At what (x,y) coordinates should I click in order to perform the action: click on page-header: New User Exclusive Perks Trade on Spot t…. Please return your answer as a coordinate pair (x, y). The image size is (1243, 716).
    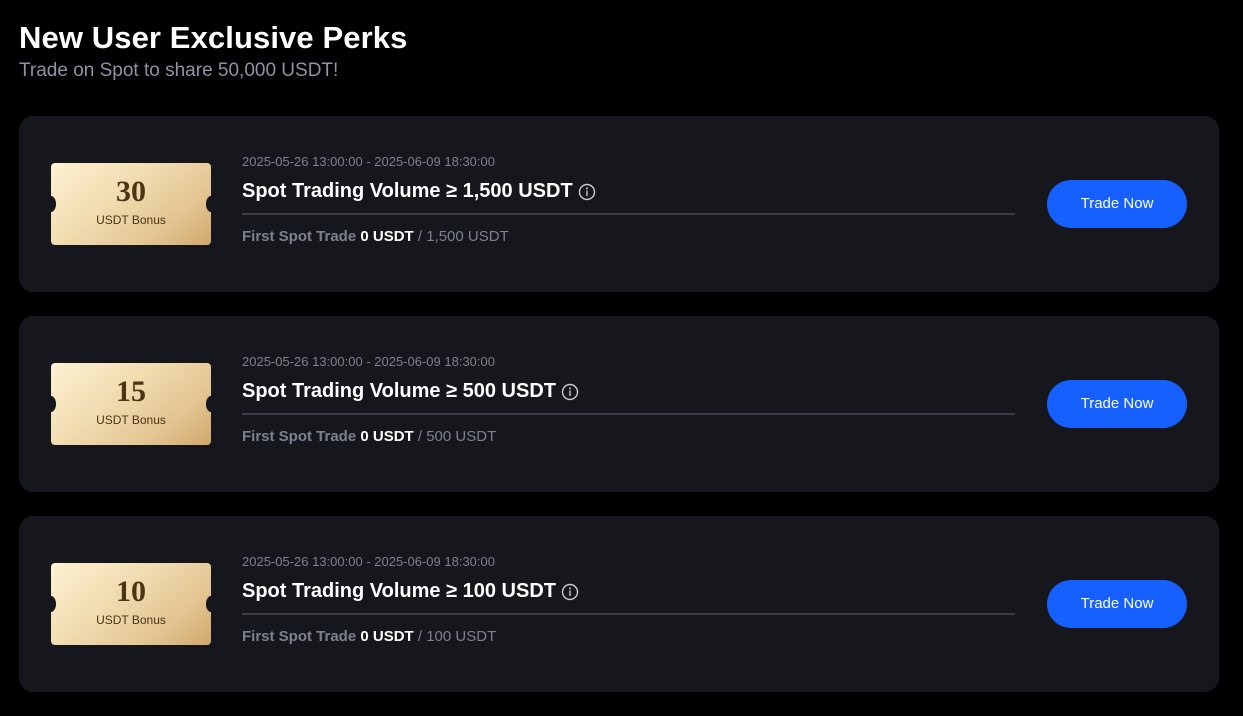
    Looking at the image, I should click on (213, 51).